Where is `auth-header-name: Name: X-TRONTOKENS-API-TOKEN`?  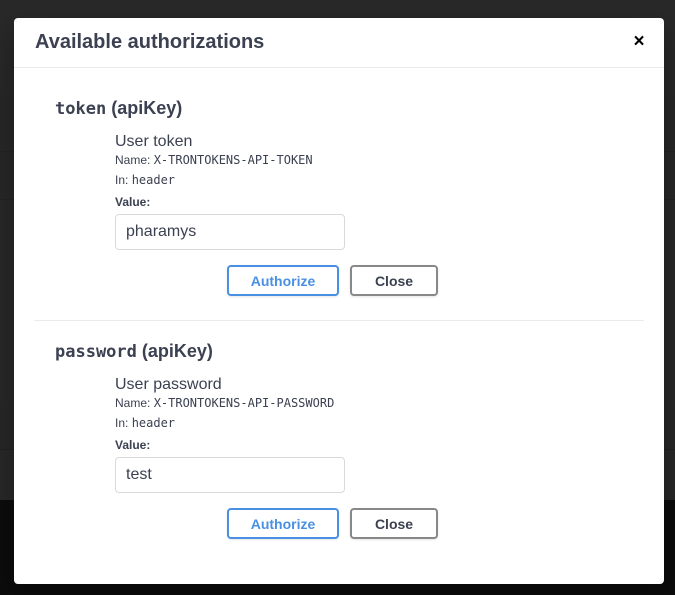 auth-header-name: Name: X-TRONTOKENS-API-TOKEN is located at coordinates (379, 160).